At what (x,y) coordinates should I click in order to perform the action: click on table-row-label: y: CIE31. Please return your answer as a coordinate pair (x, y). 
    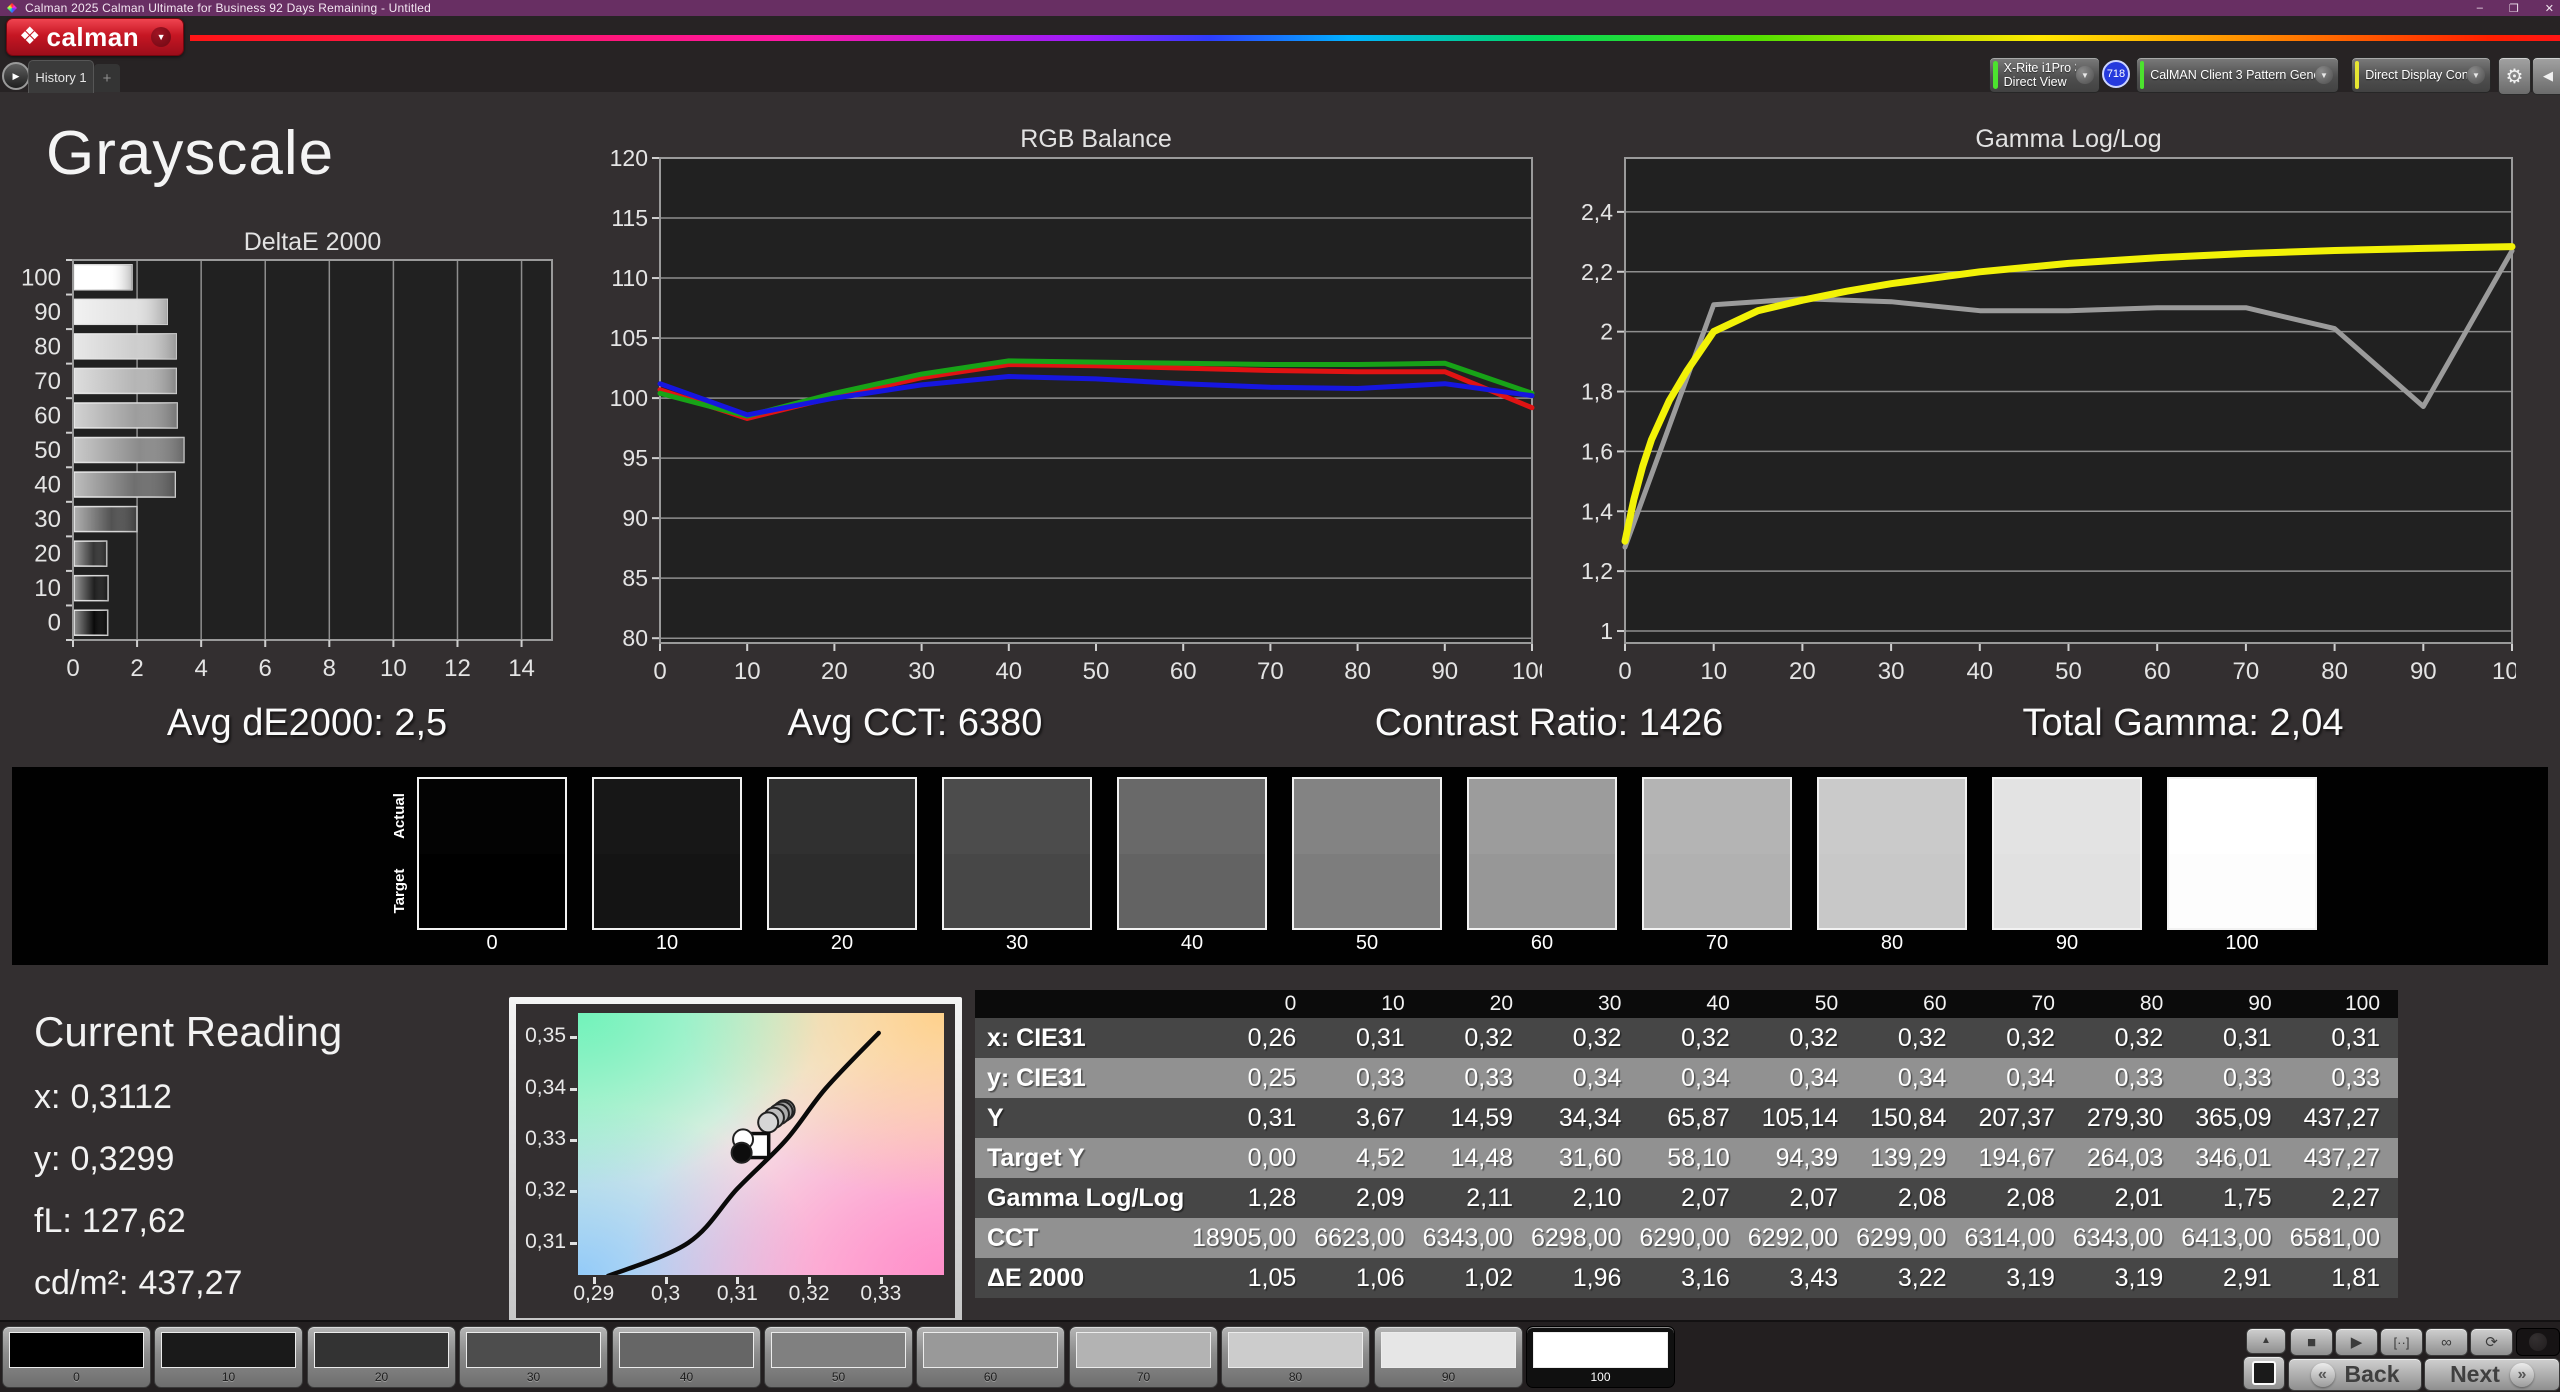
    Looking at the image, I should click on (1036, 1077).